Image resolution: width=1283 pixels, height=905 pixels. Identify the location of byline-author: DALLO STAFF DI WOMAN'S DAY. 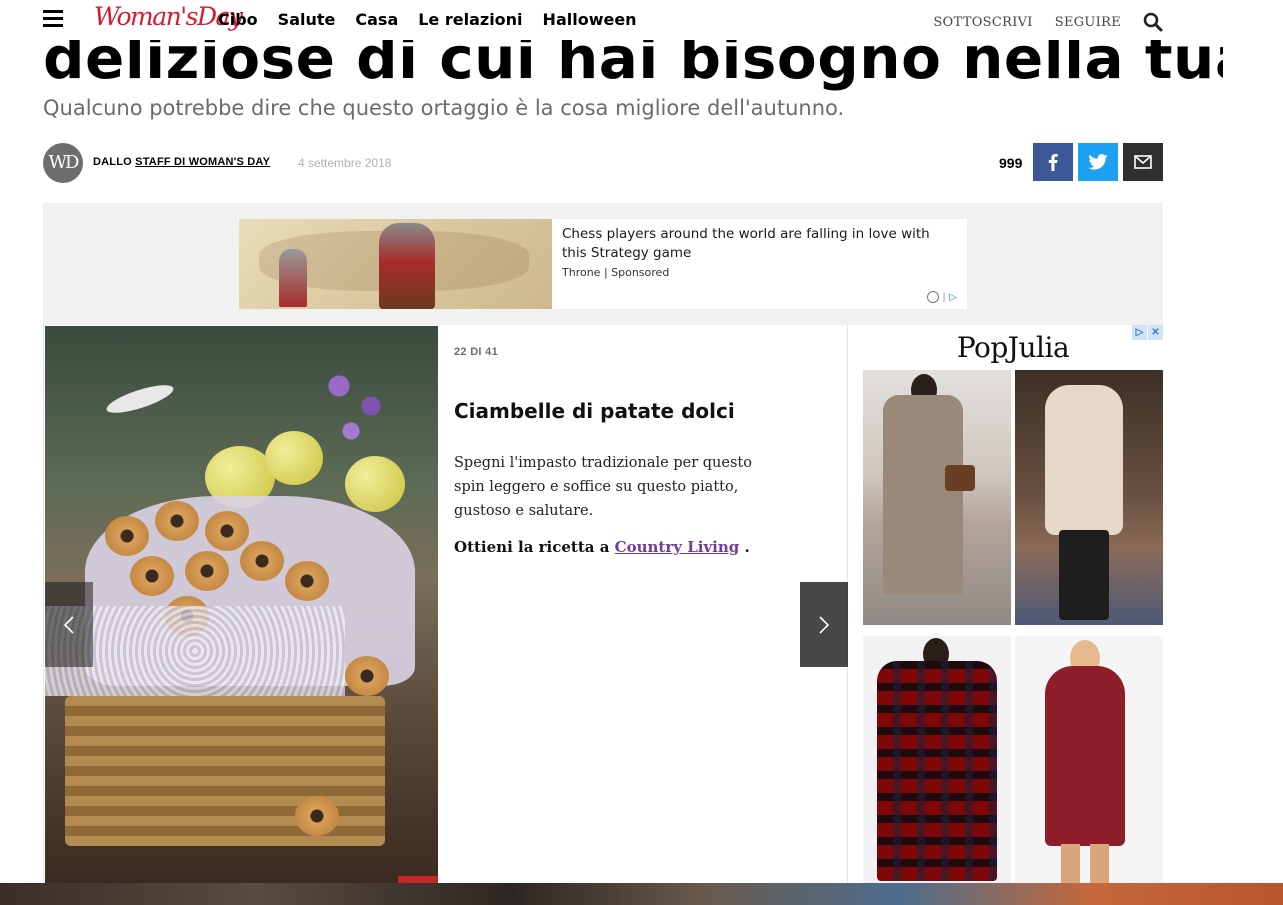
(181, 162).